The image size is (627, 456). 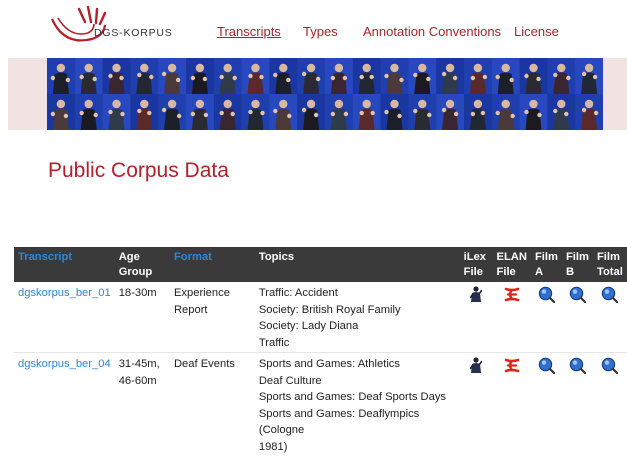 I want to click on topic-item: Sports and Games: Athletics, so click(x=357, y=364).